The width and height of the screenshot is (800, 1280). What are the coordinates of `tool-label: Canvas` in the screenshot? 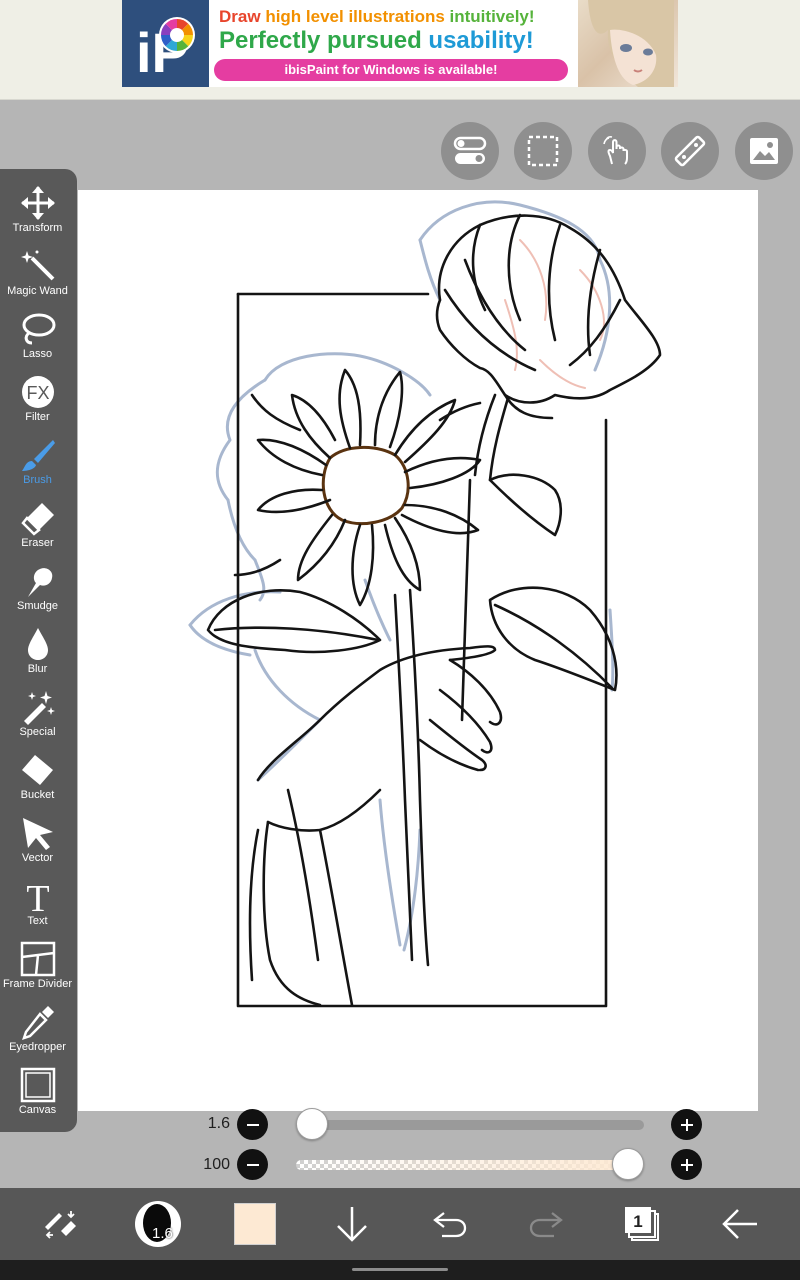 It's located at (37, 1110).